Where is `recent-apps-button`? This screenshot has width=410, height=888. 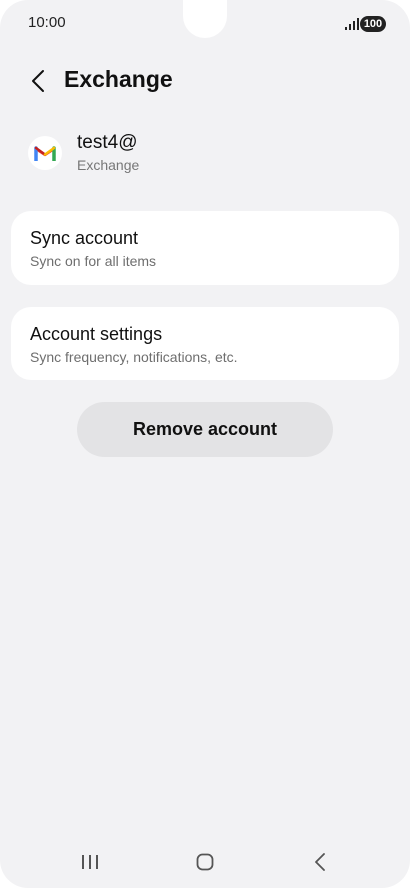
recent-apps-button is located at coordinates (90, 862).